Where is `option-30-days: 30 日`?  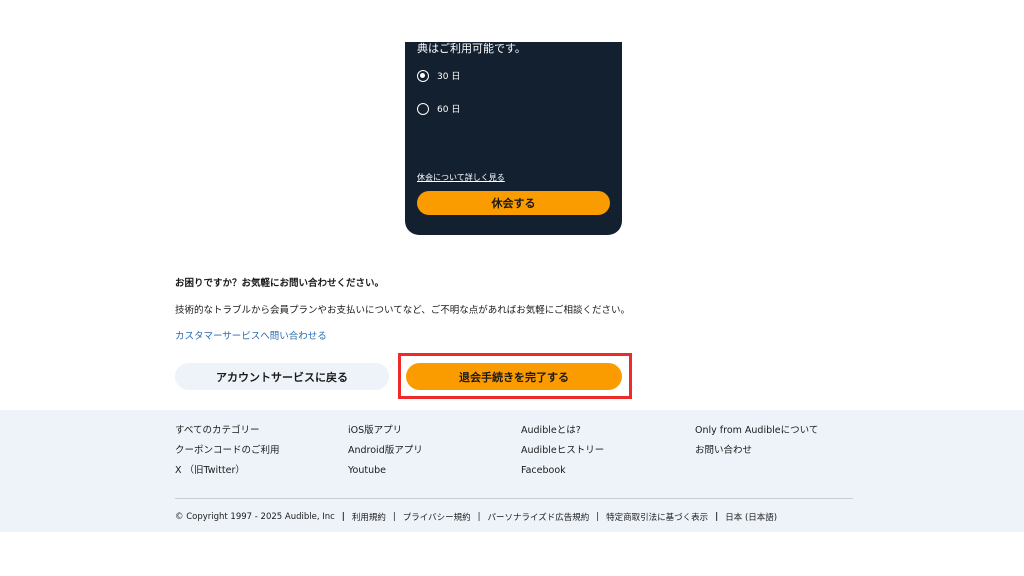
option-30-days: 30 日 is located at coordinates (438, 75).